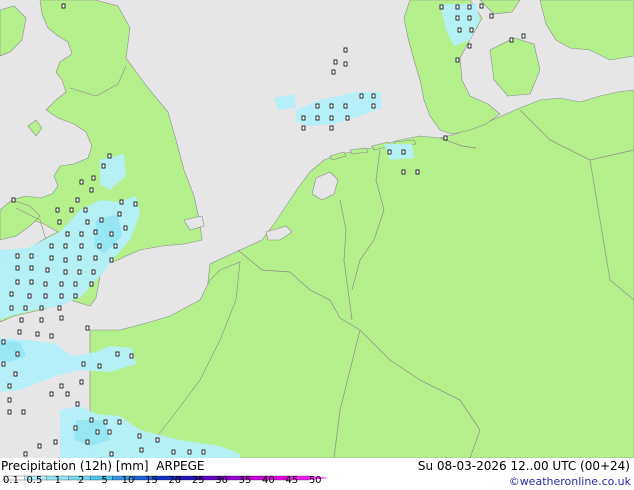 The height and width of the screenshot is (490, 634). Describe the element at coordinates (221, 480) in the screenshot. I see `legend-tick-label: 30` at that location.